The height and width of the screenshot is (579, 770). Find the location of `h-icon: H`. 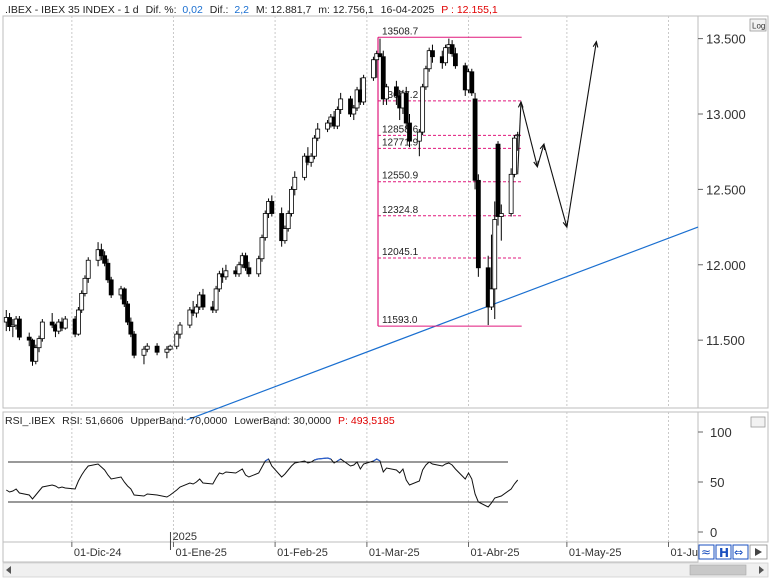

h-icon: H is located at coordinates (724, 553).